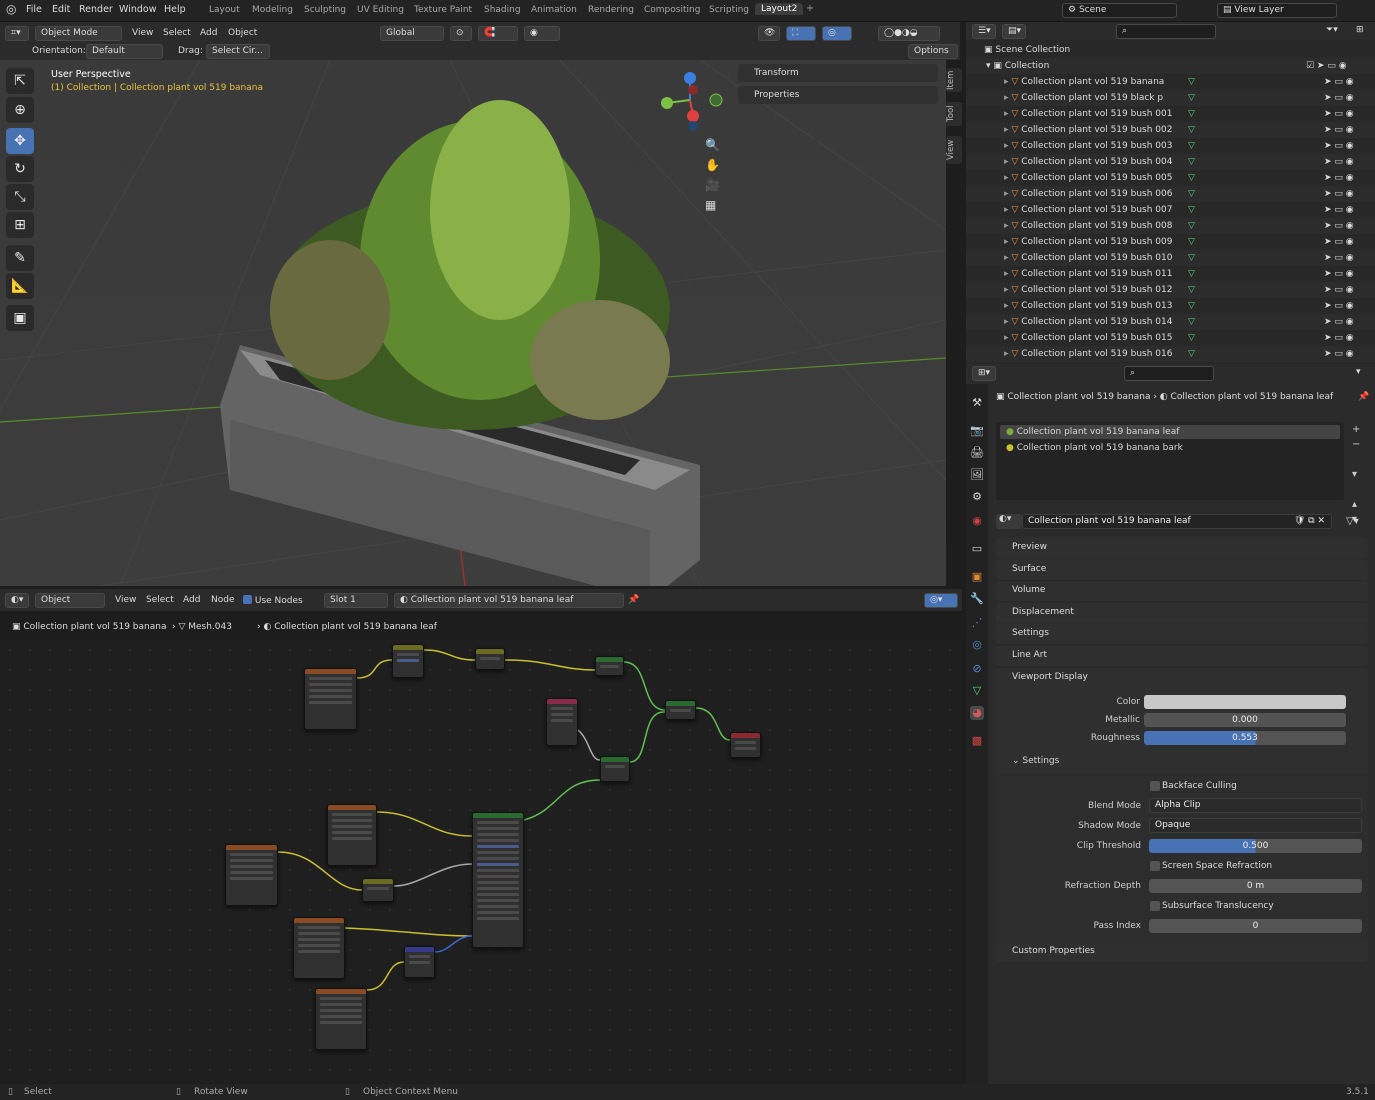  Describe the element at coordinates (1182, 952) in the screenshot. I see `panel-custom-properties: Custom Properties` at that location.